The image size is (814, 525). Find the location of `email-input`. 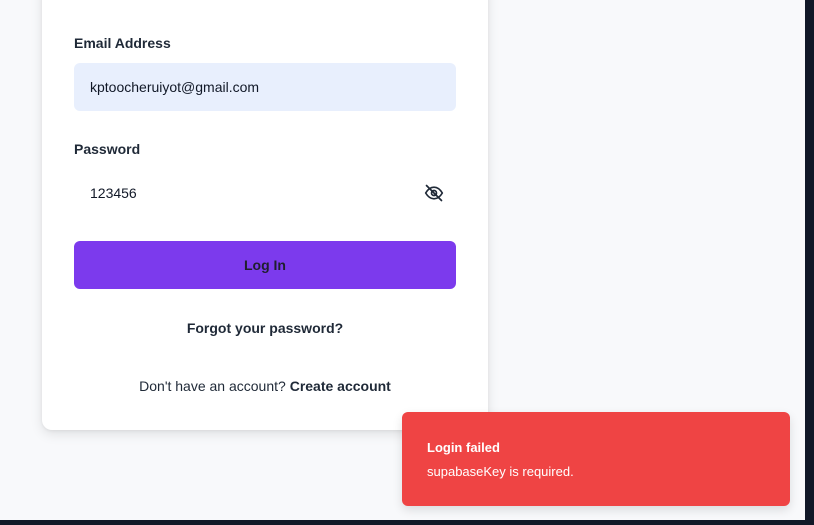

email-input is located at coordinates (265, 87).